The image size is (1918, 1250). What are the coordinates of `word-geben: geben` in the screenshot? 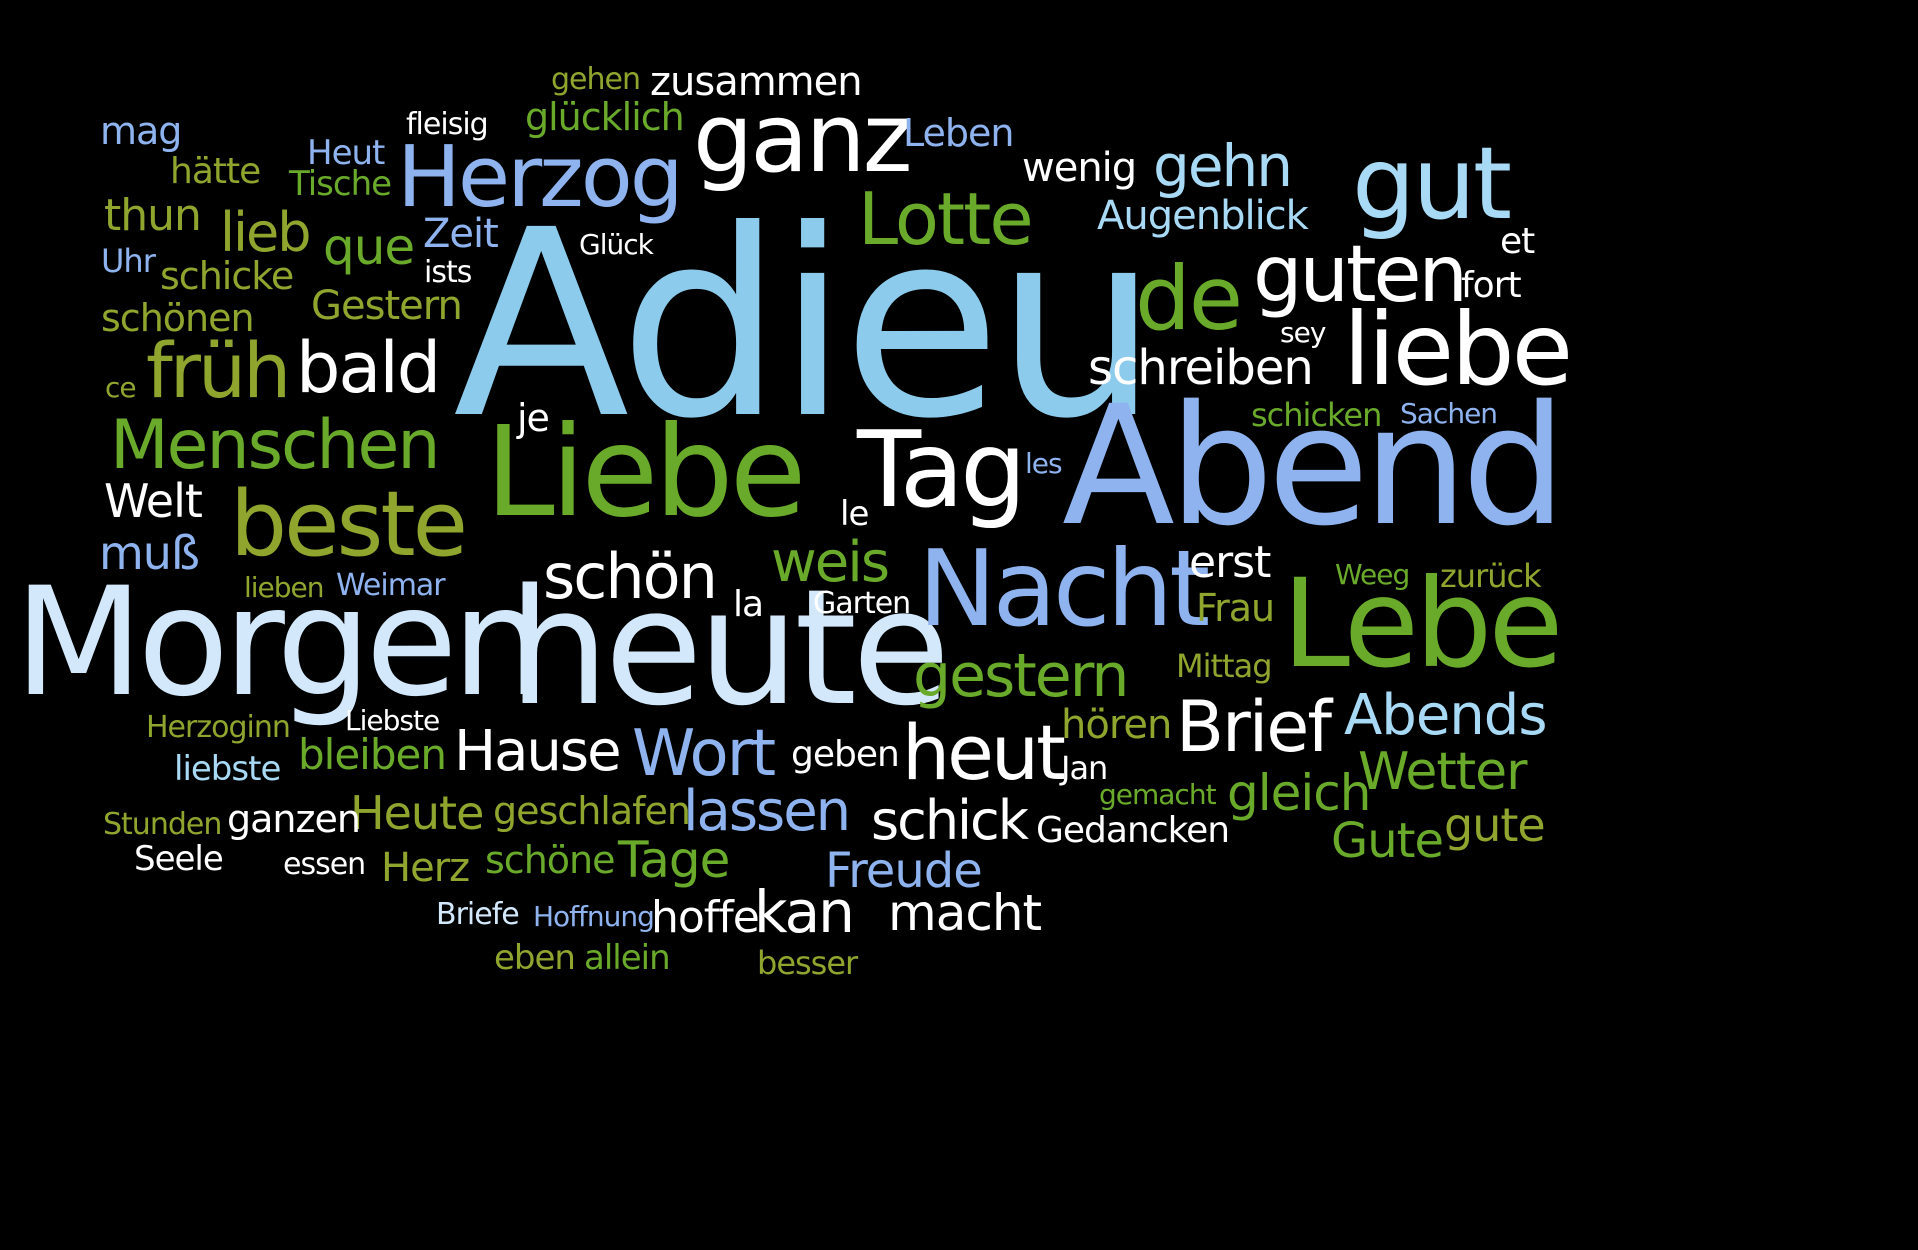 It's located at (845, 754).